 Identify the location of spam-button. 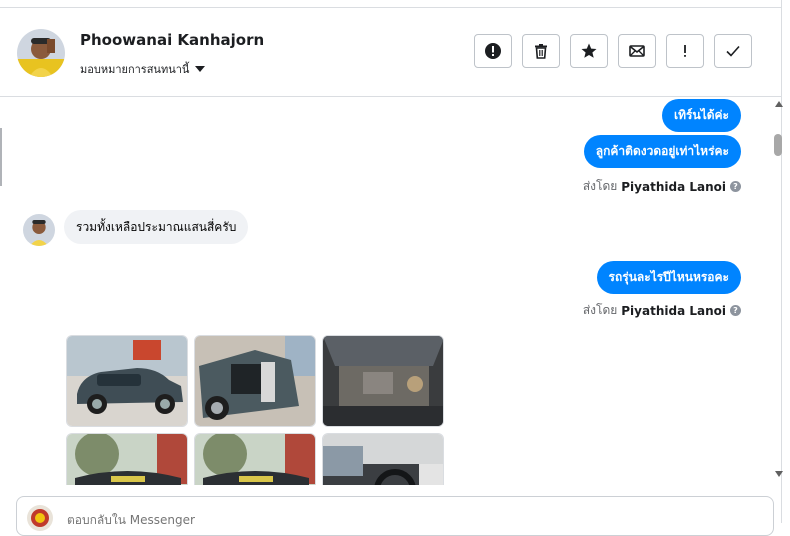
(493, 51).